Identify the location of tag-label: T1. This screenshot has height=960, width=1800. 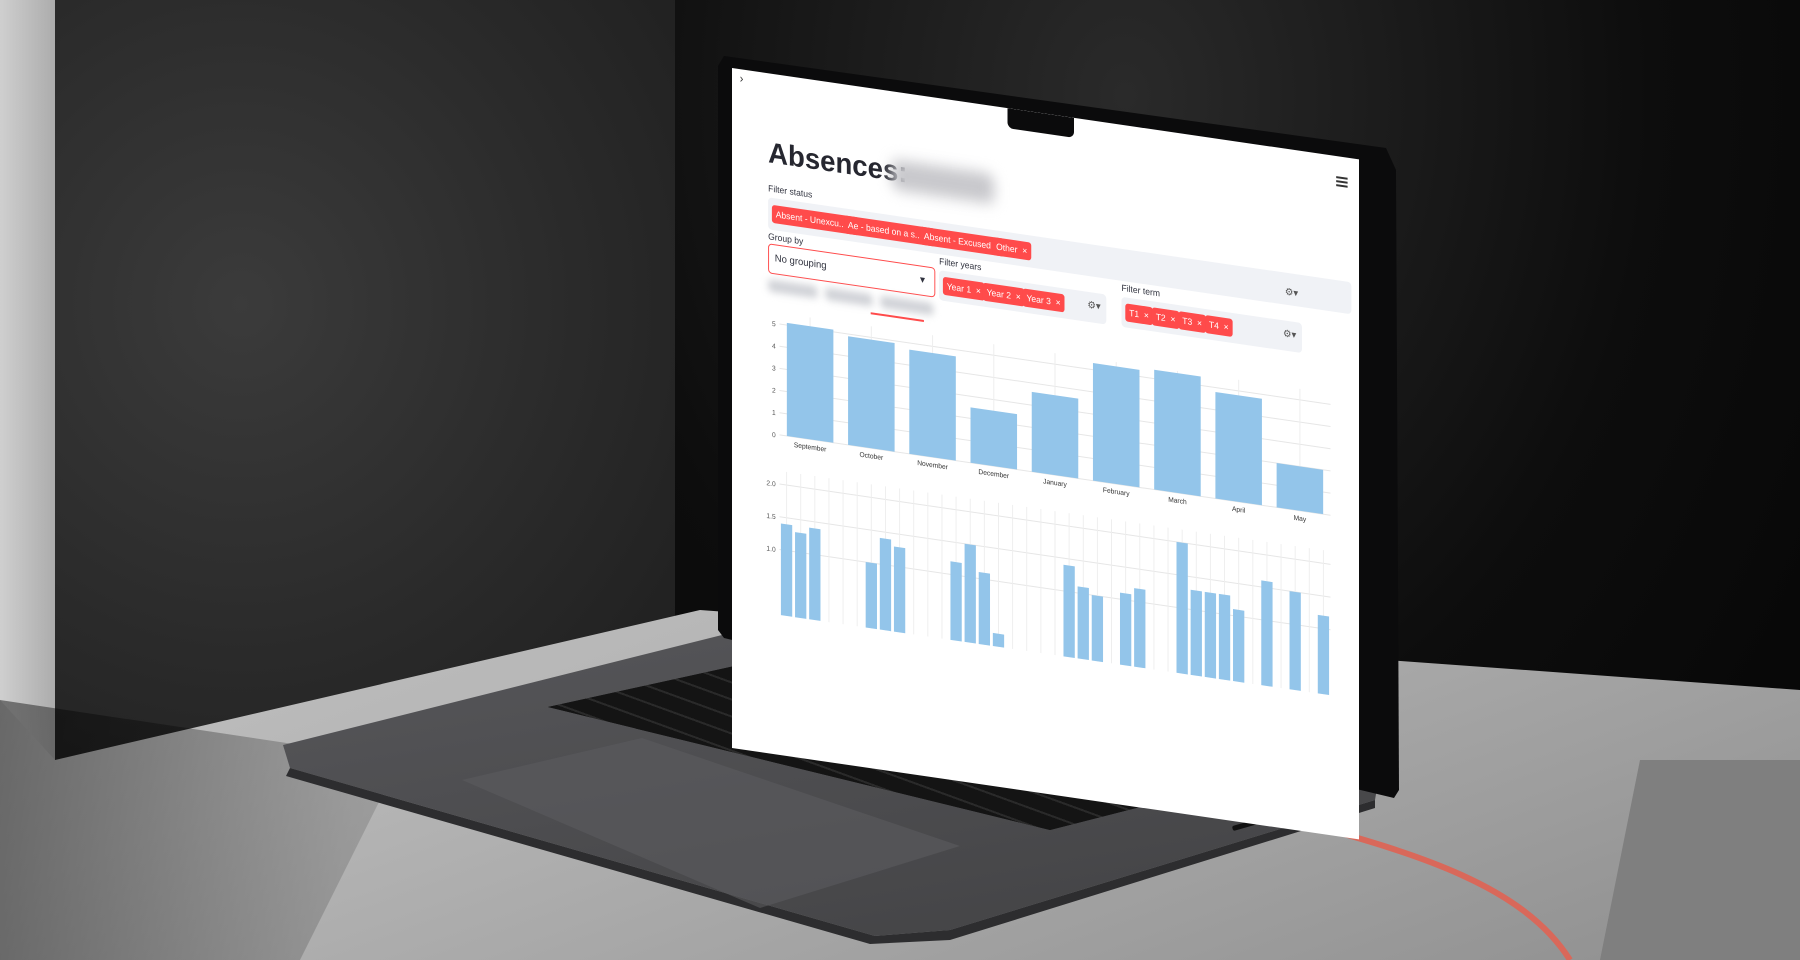
(1134, 313).